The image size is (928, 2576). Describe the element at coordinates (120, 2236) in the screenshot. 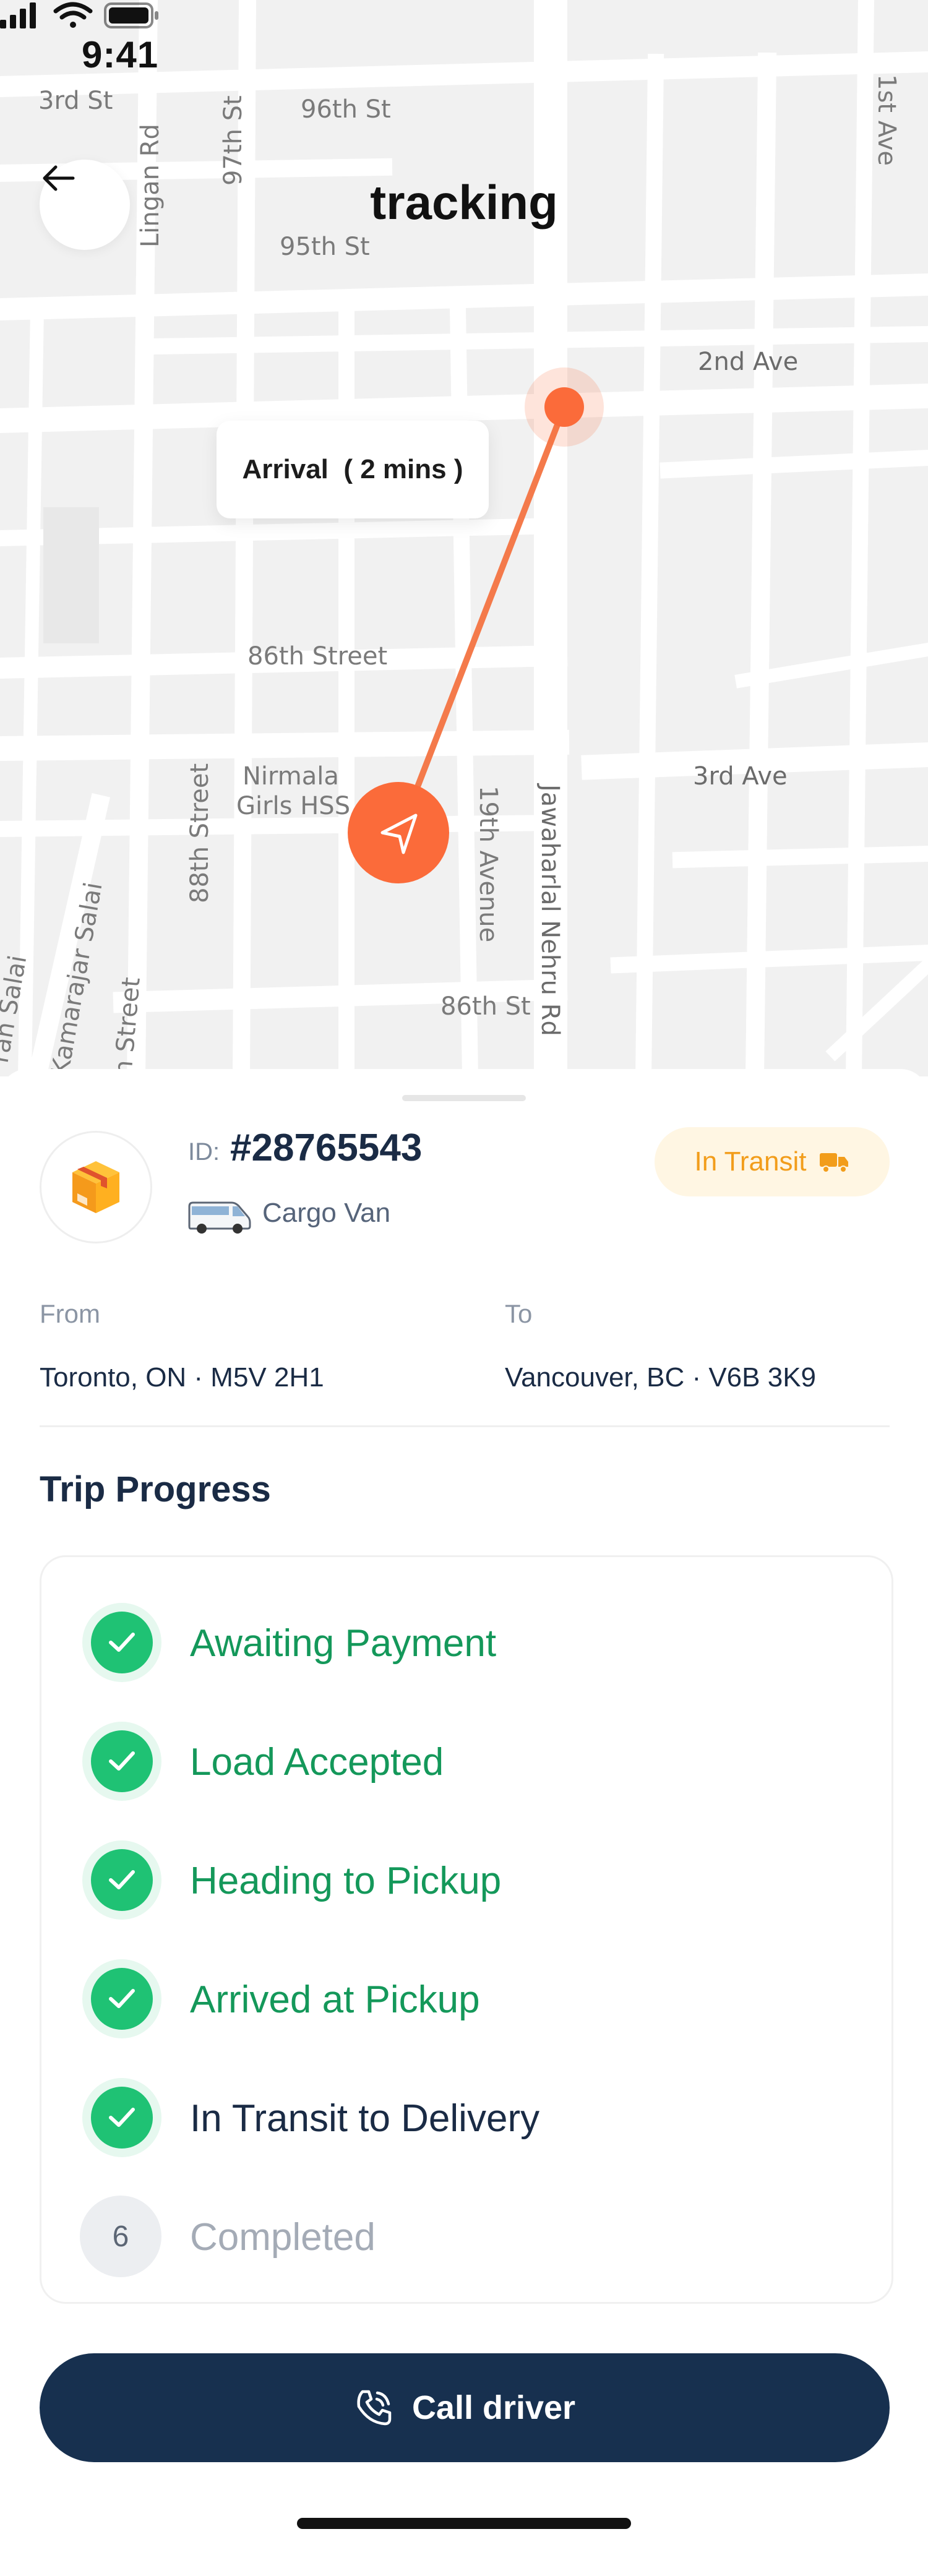

I see `step-number: 6` at that location.